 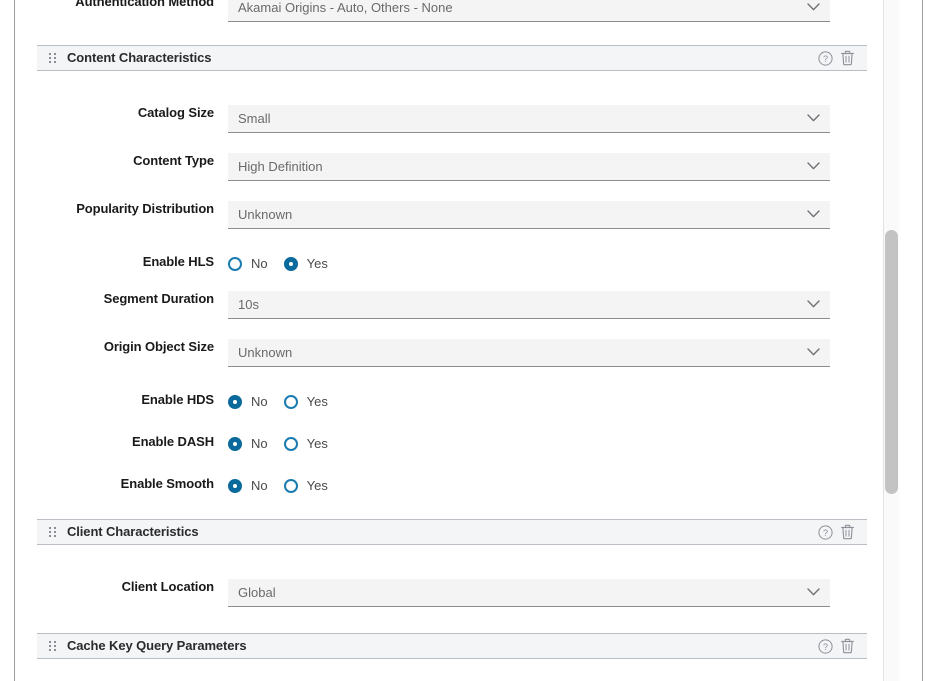 What do you see at coordinates (139, 57) in the screenshot?
I see `section-title: Content Characteristics` at bounding box center [139, 57].